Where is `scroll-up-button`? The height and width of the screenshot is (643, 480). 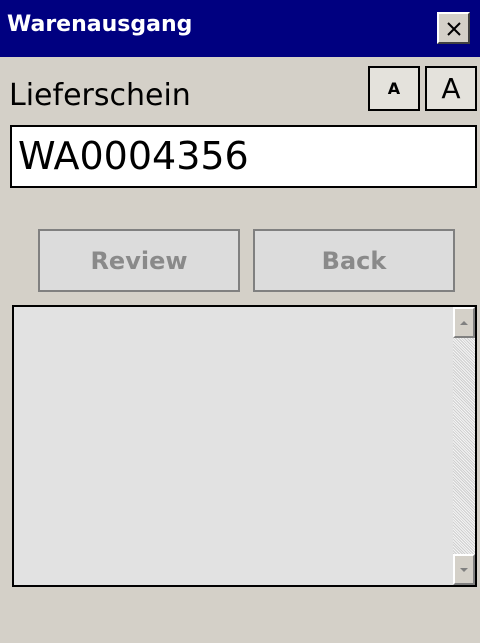 scroll-up-button is located at coordinates (464, 322).